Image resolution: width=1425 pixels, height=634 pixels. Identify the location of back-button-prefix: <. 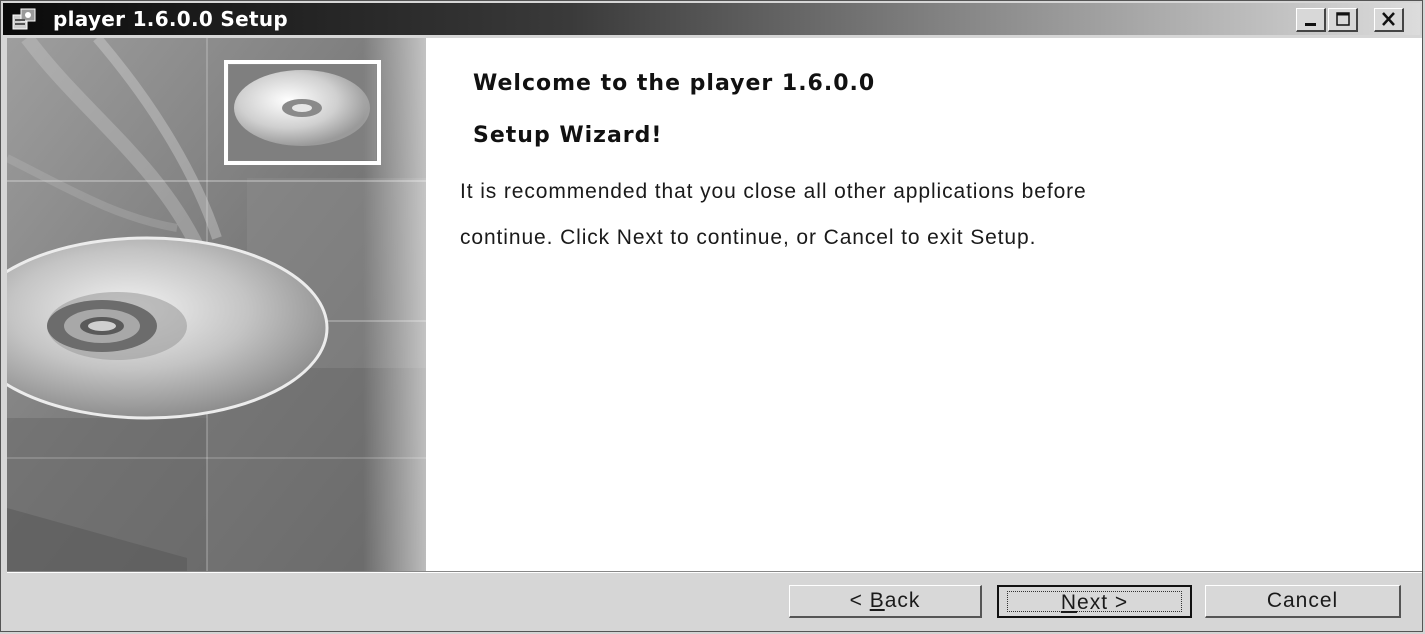
(859, 600).